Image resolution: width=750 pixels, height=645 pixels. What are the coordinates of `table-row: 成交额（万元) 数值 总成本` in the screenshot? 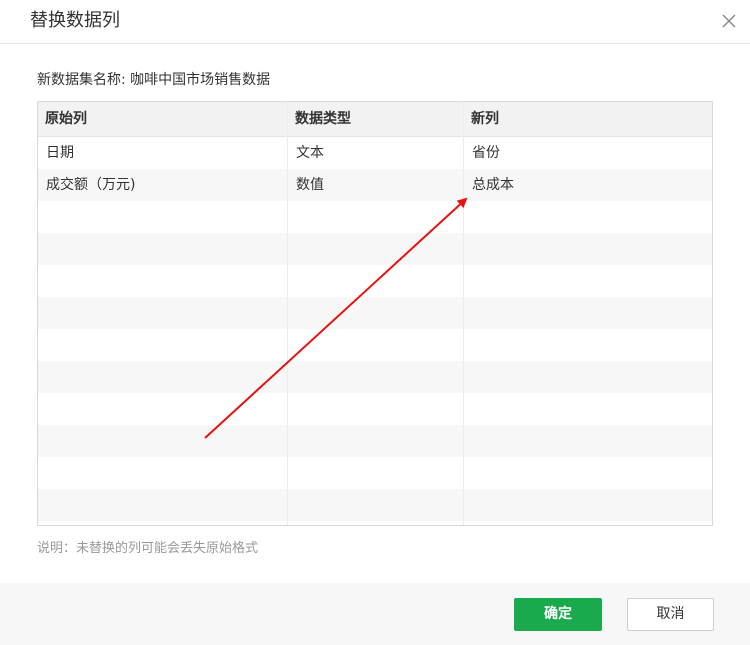 It's located at (375, 185).